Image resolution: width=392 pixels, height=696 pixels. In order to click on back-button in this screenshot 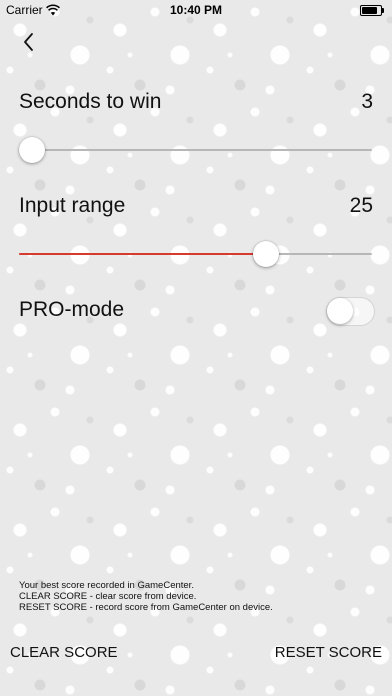, I will do `click(30, 42)`.